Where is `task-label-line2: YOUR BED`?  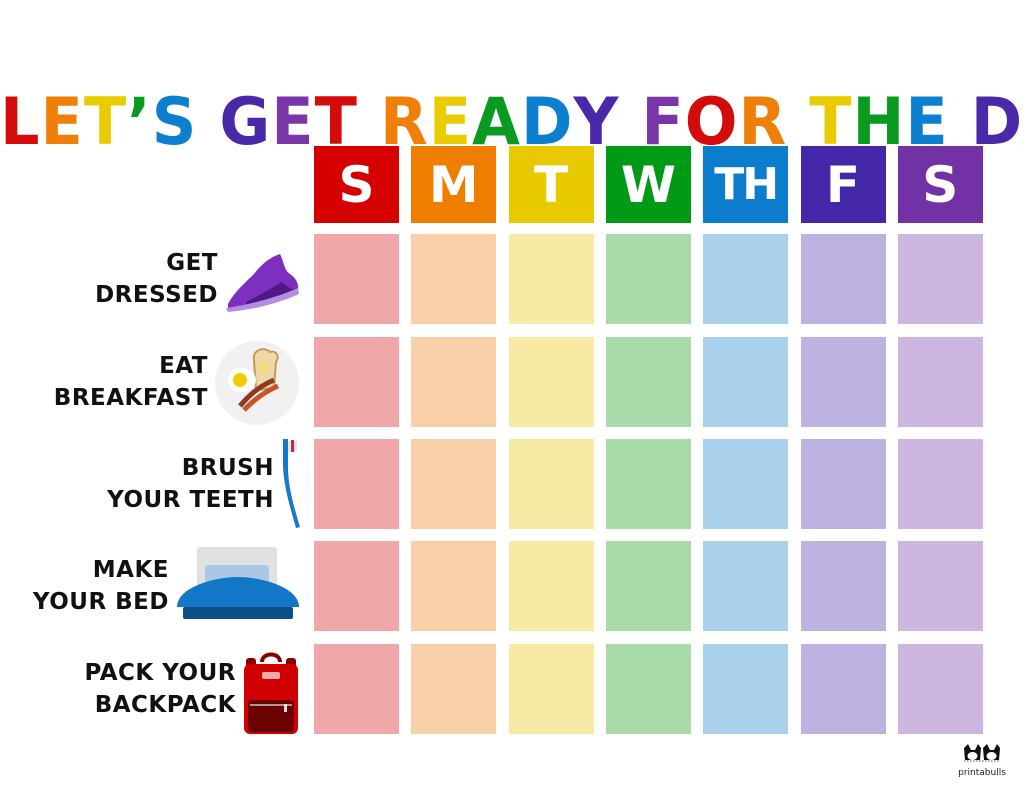 task-label-line2: YOUR BED is located at coordinates (100, 602).